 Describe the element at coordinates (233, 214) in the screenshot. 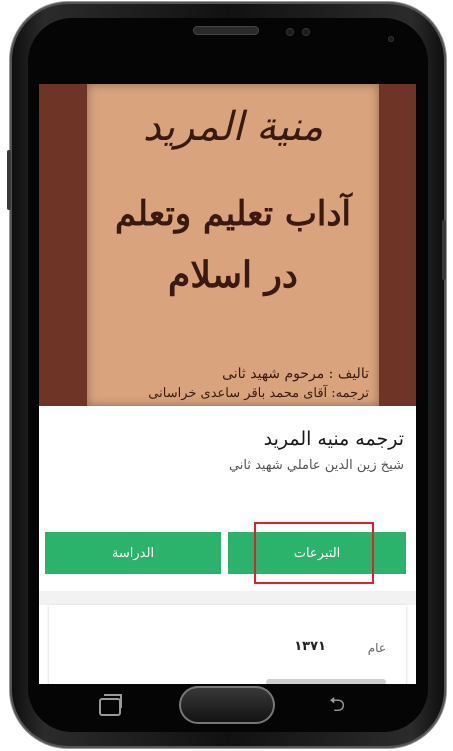

I see `cover-subtitle-1: آداب تعلیم وتعلم` at that location.